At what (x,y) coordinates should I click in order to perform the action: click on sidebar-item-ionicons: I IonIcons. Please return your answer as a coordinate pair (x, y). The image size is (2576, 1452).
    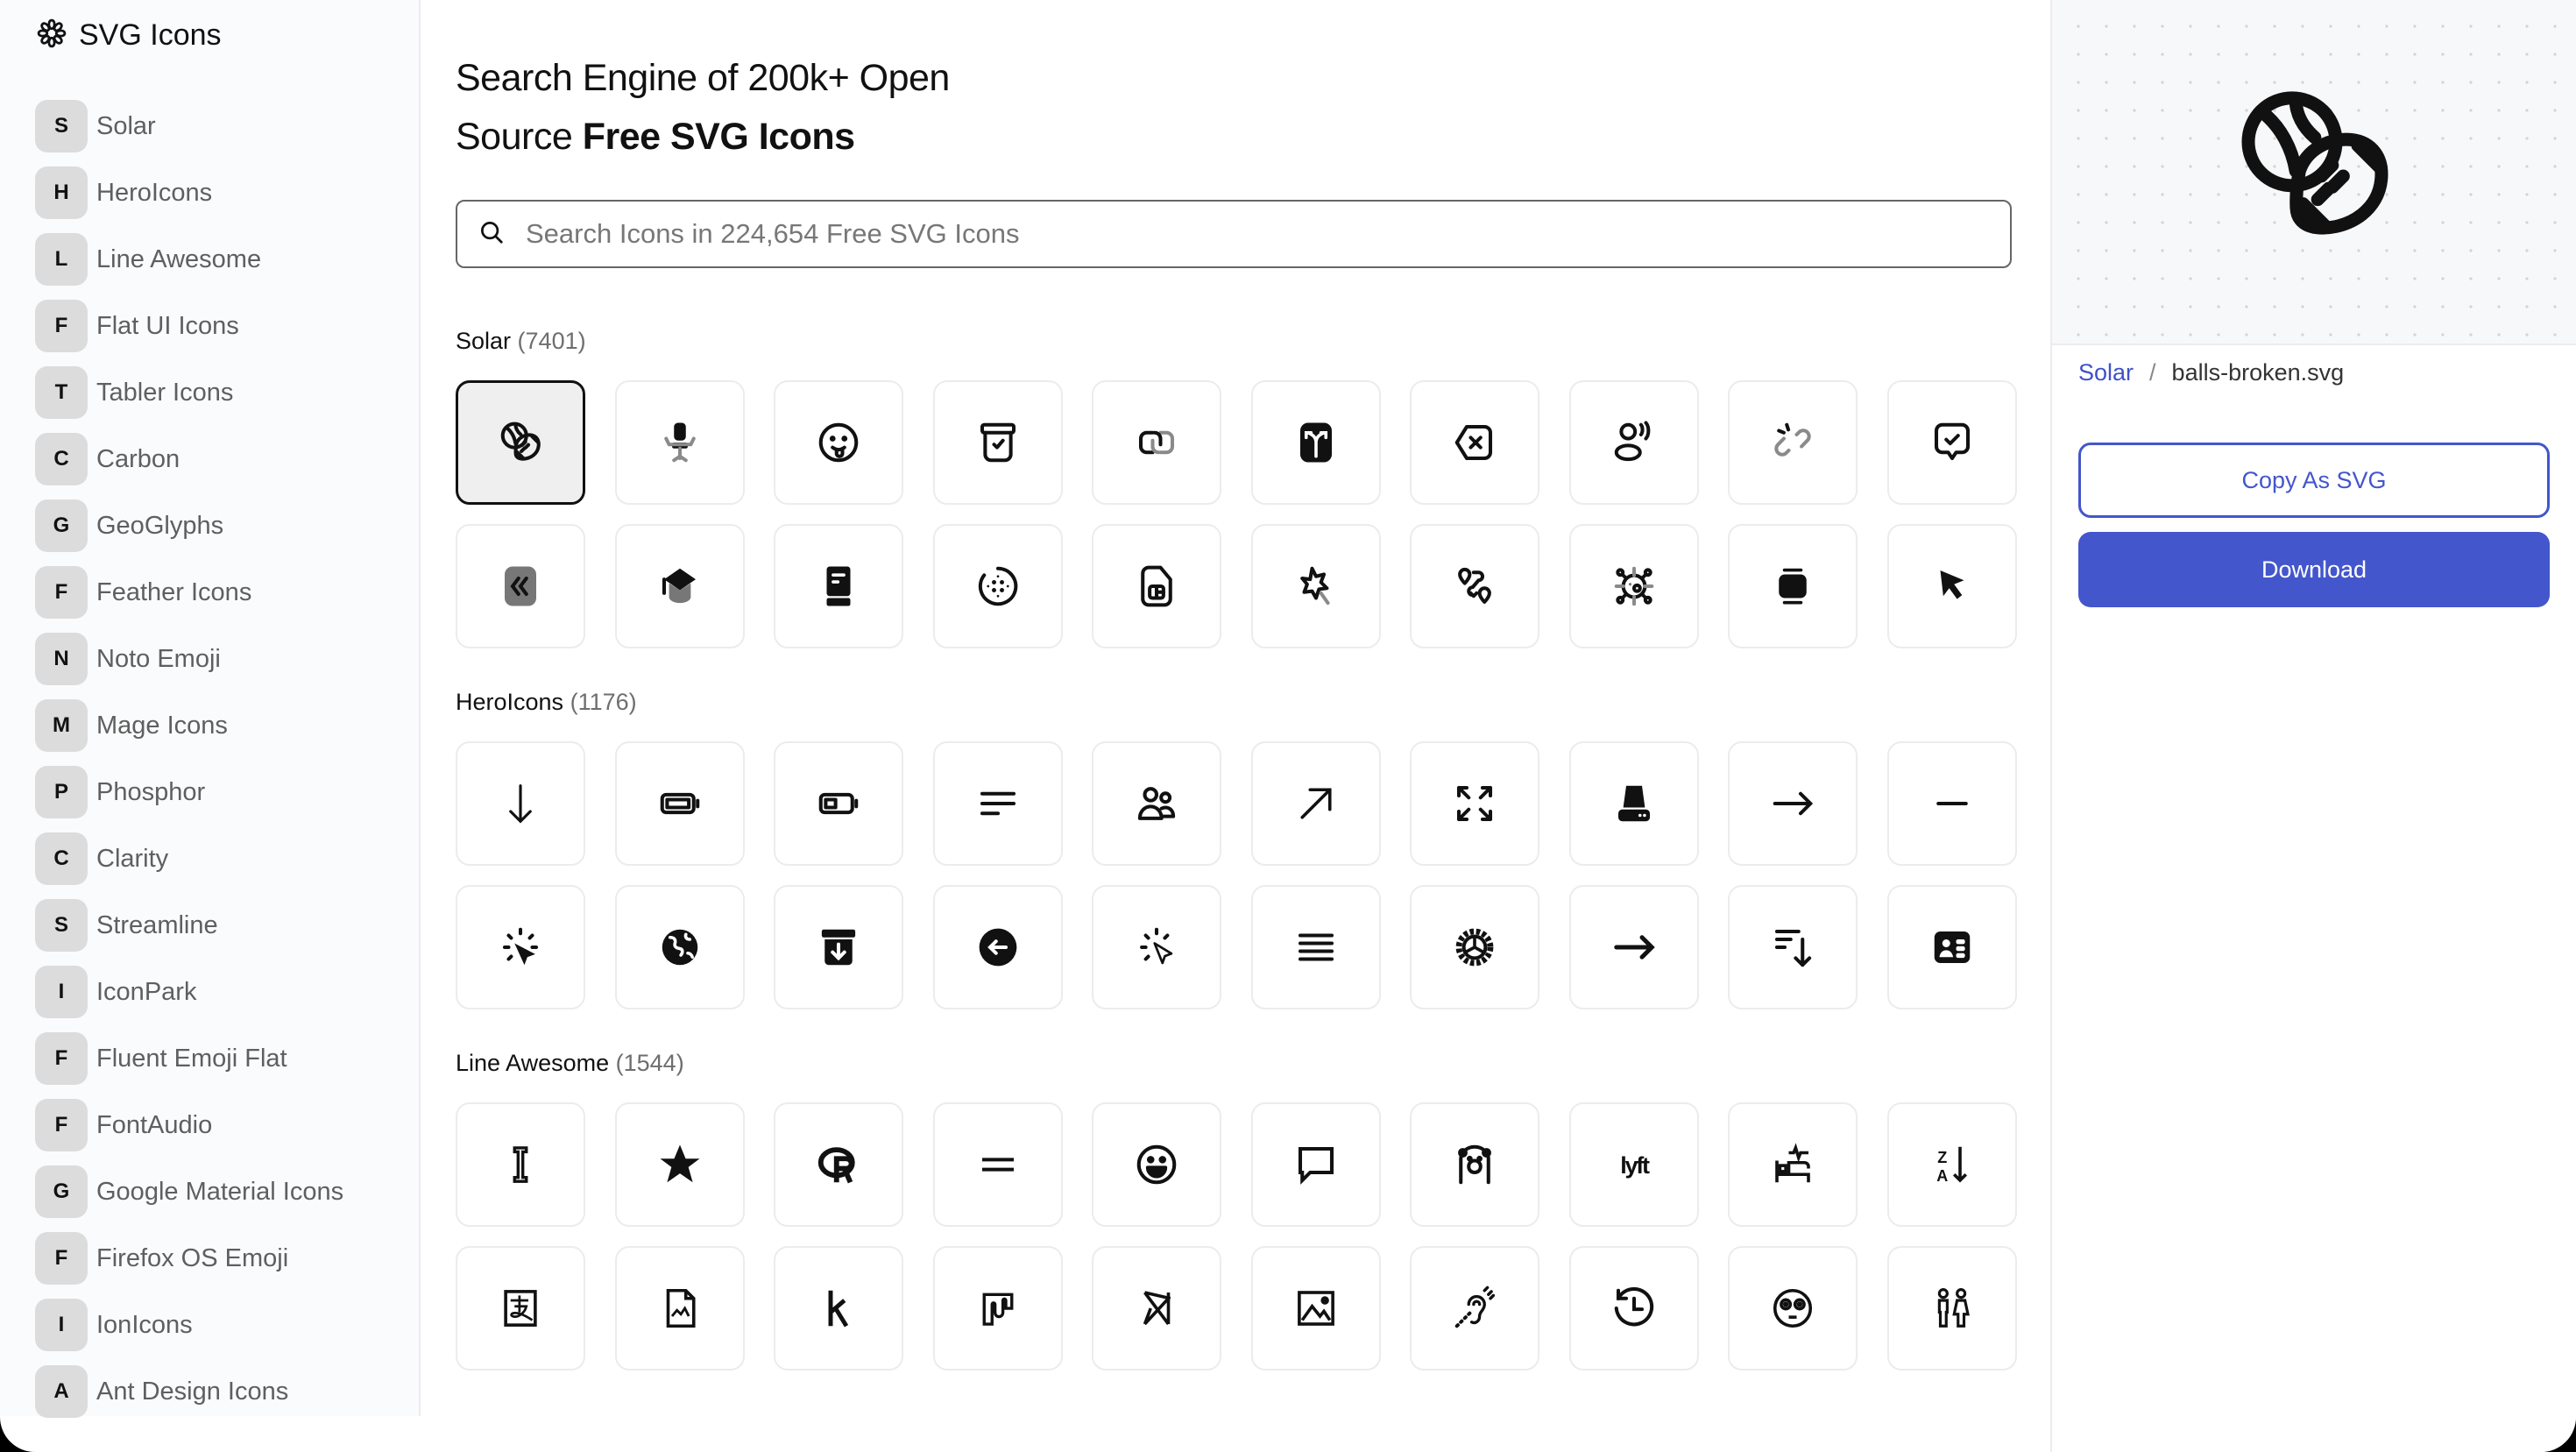
    Looking at the image, I should click on (189, 1325).